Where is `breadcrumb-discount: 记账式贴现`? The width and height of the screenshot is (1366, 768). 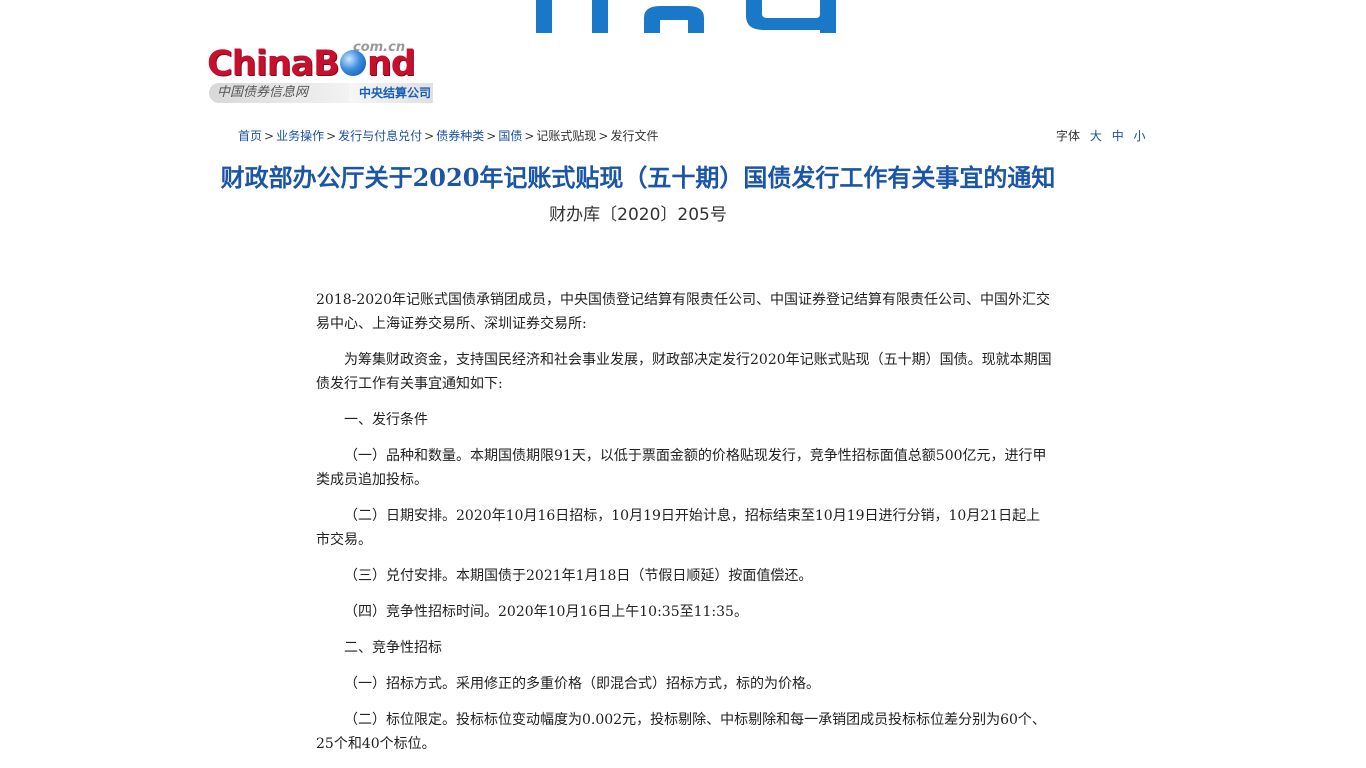 breadcrumb-discount: 记账式贴现 is located at coordinates (566, 136).